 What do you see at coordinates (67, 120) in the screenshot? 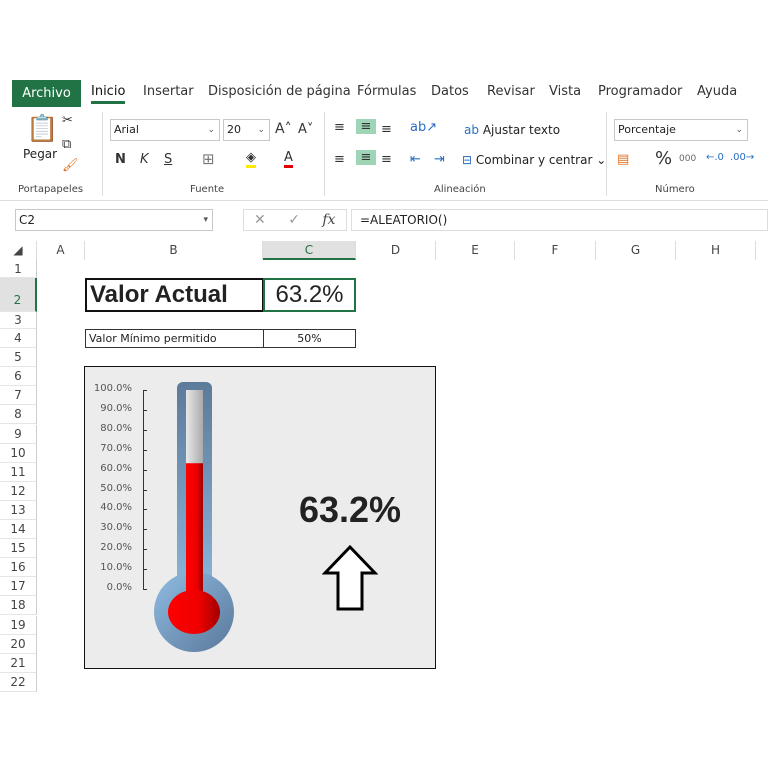
I see `cut-icon: ✂` at bounding box center [67, 120].